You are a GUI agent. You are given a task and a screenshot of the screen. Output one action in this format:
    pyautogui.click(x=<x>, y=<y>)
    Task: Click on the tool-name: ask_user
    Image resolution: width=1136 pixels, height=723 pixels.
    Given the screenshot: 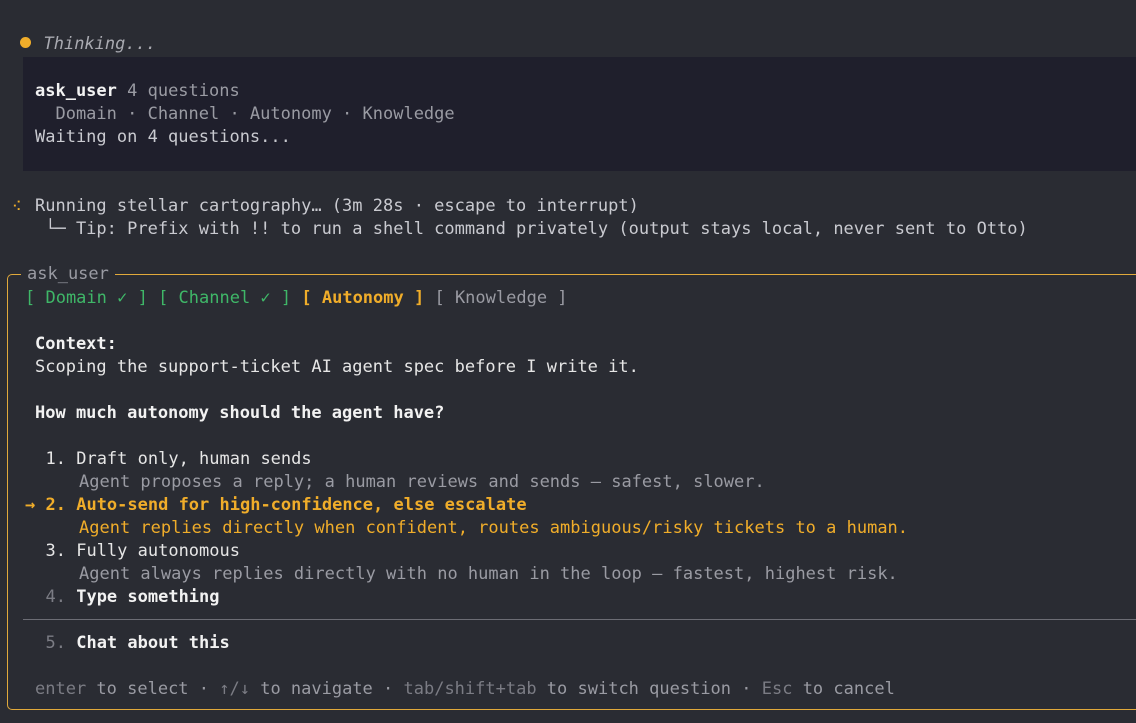 What is the action you would take?
    pyautogui.click(x=76, y=91)
    